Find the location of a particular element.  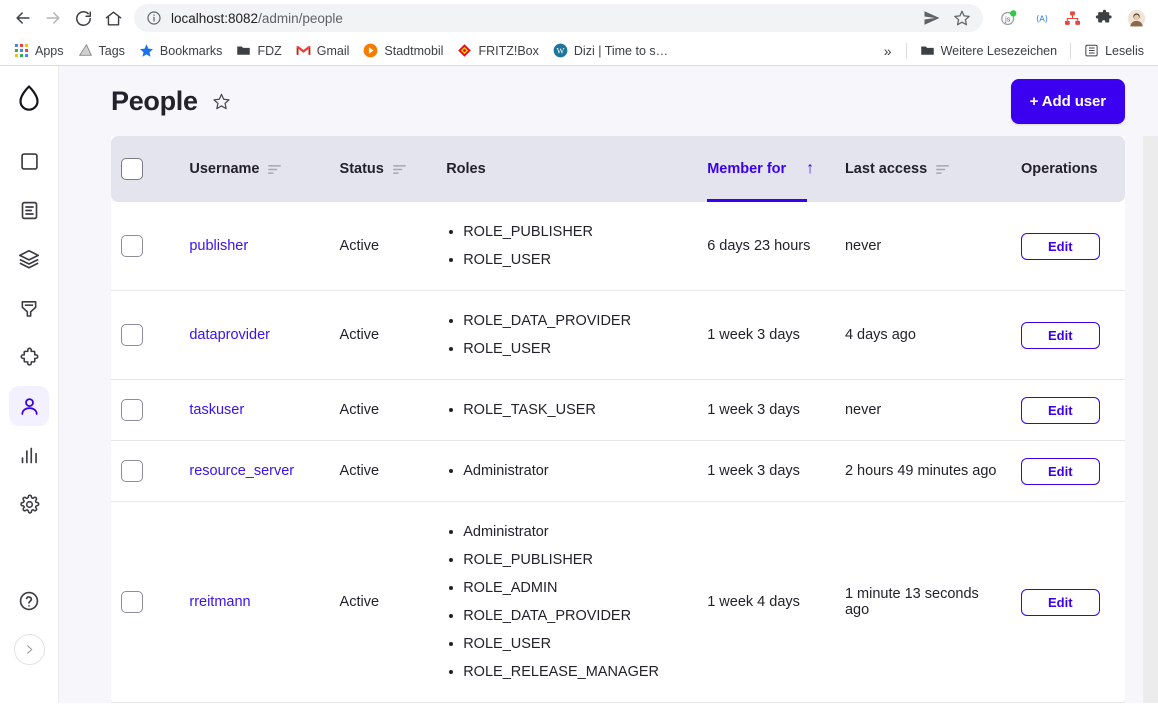

omnibox-actions is located at coordinates (950, 18).